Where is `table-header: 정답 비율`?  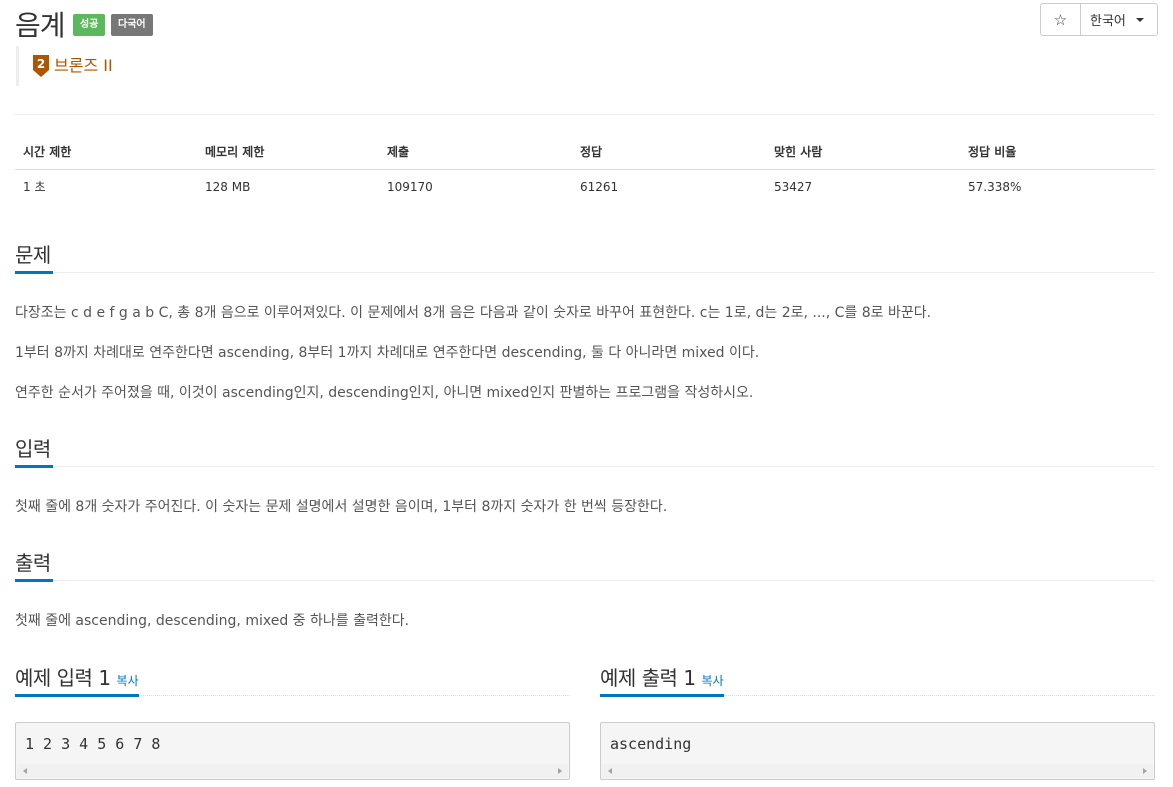
table-header: 정답 비율 is located at coordinates (1057, 152).